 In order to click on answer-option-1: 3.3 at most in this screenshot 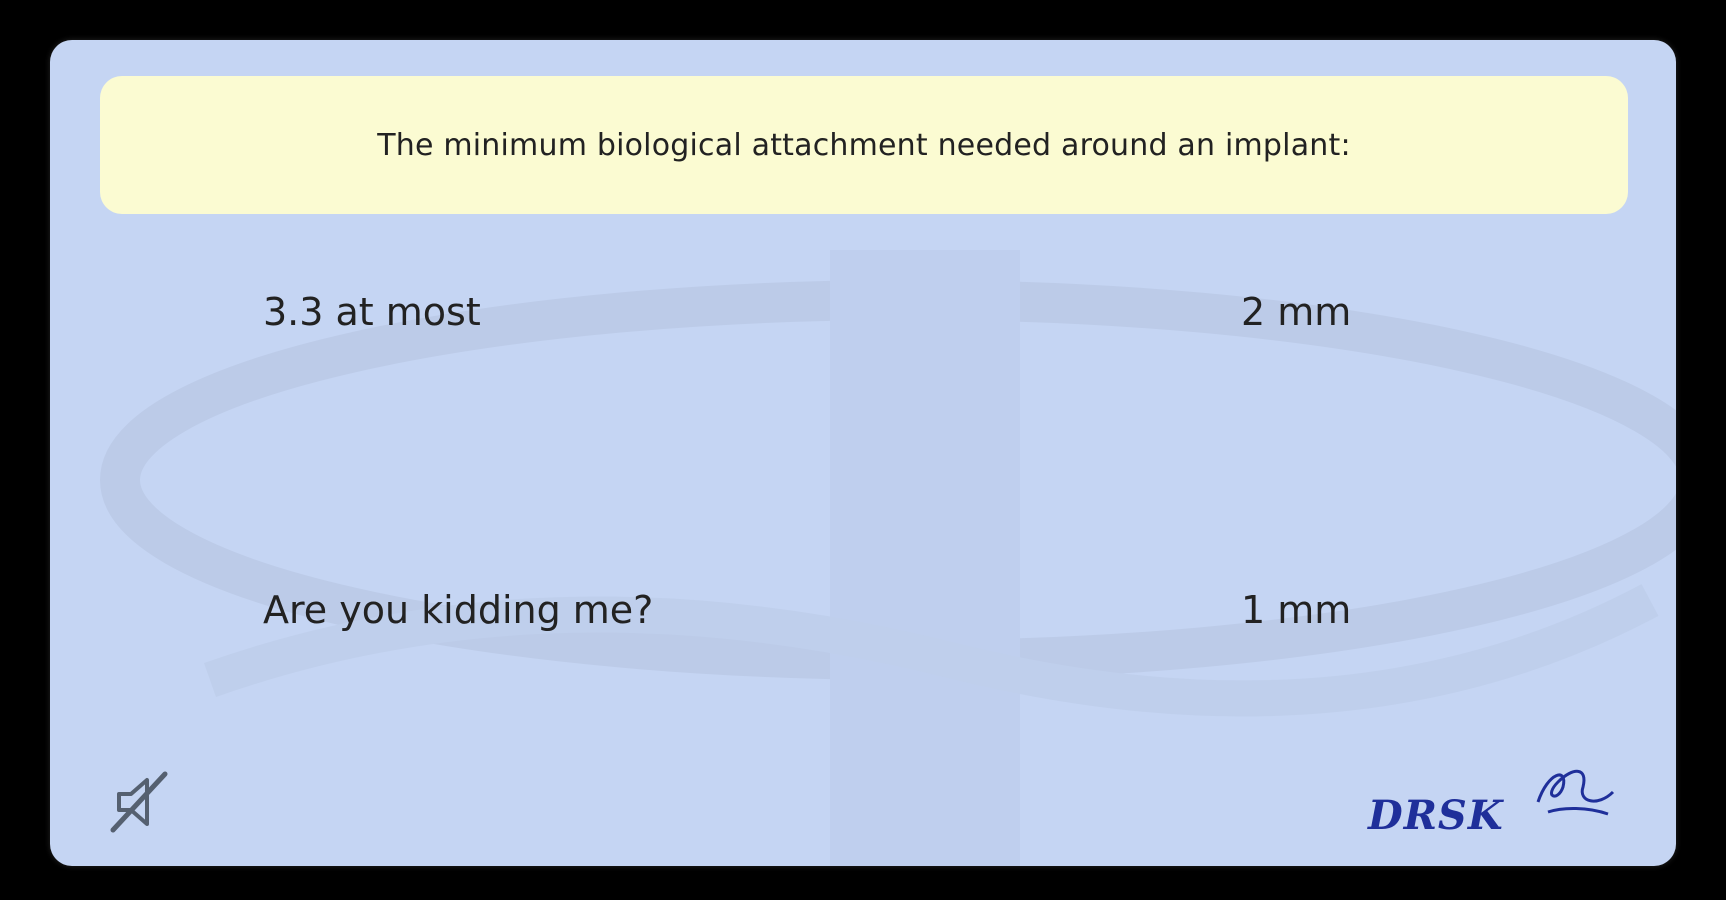, I will do `click(372, 312)`.